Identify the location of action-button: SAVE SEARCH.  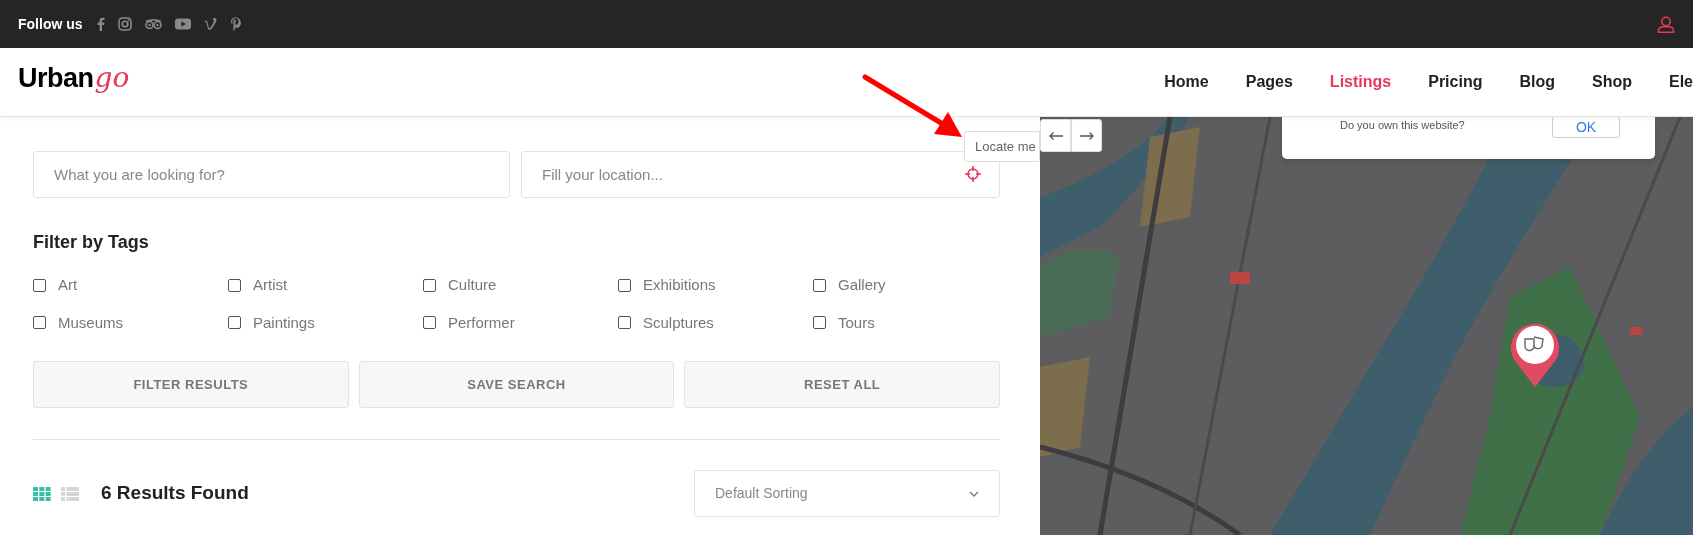
(516, 384).